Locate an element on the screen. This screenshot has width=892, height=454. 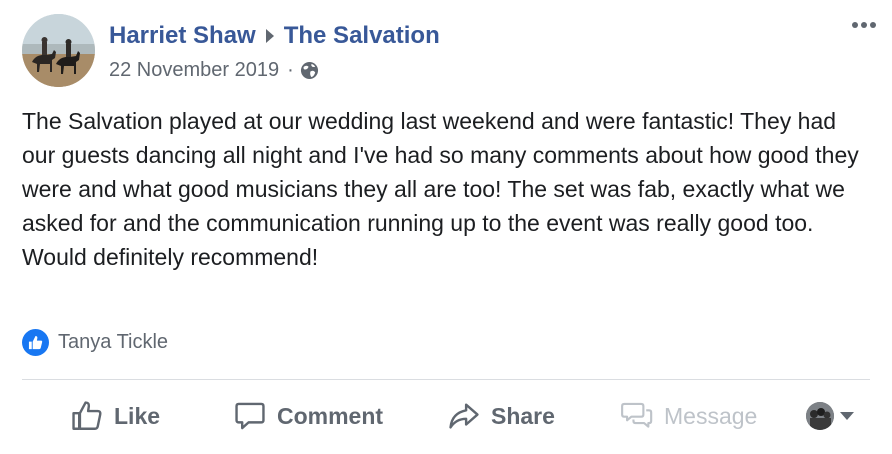
target-page-link: The Salvation is located at coordinates (362, 36).